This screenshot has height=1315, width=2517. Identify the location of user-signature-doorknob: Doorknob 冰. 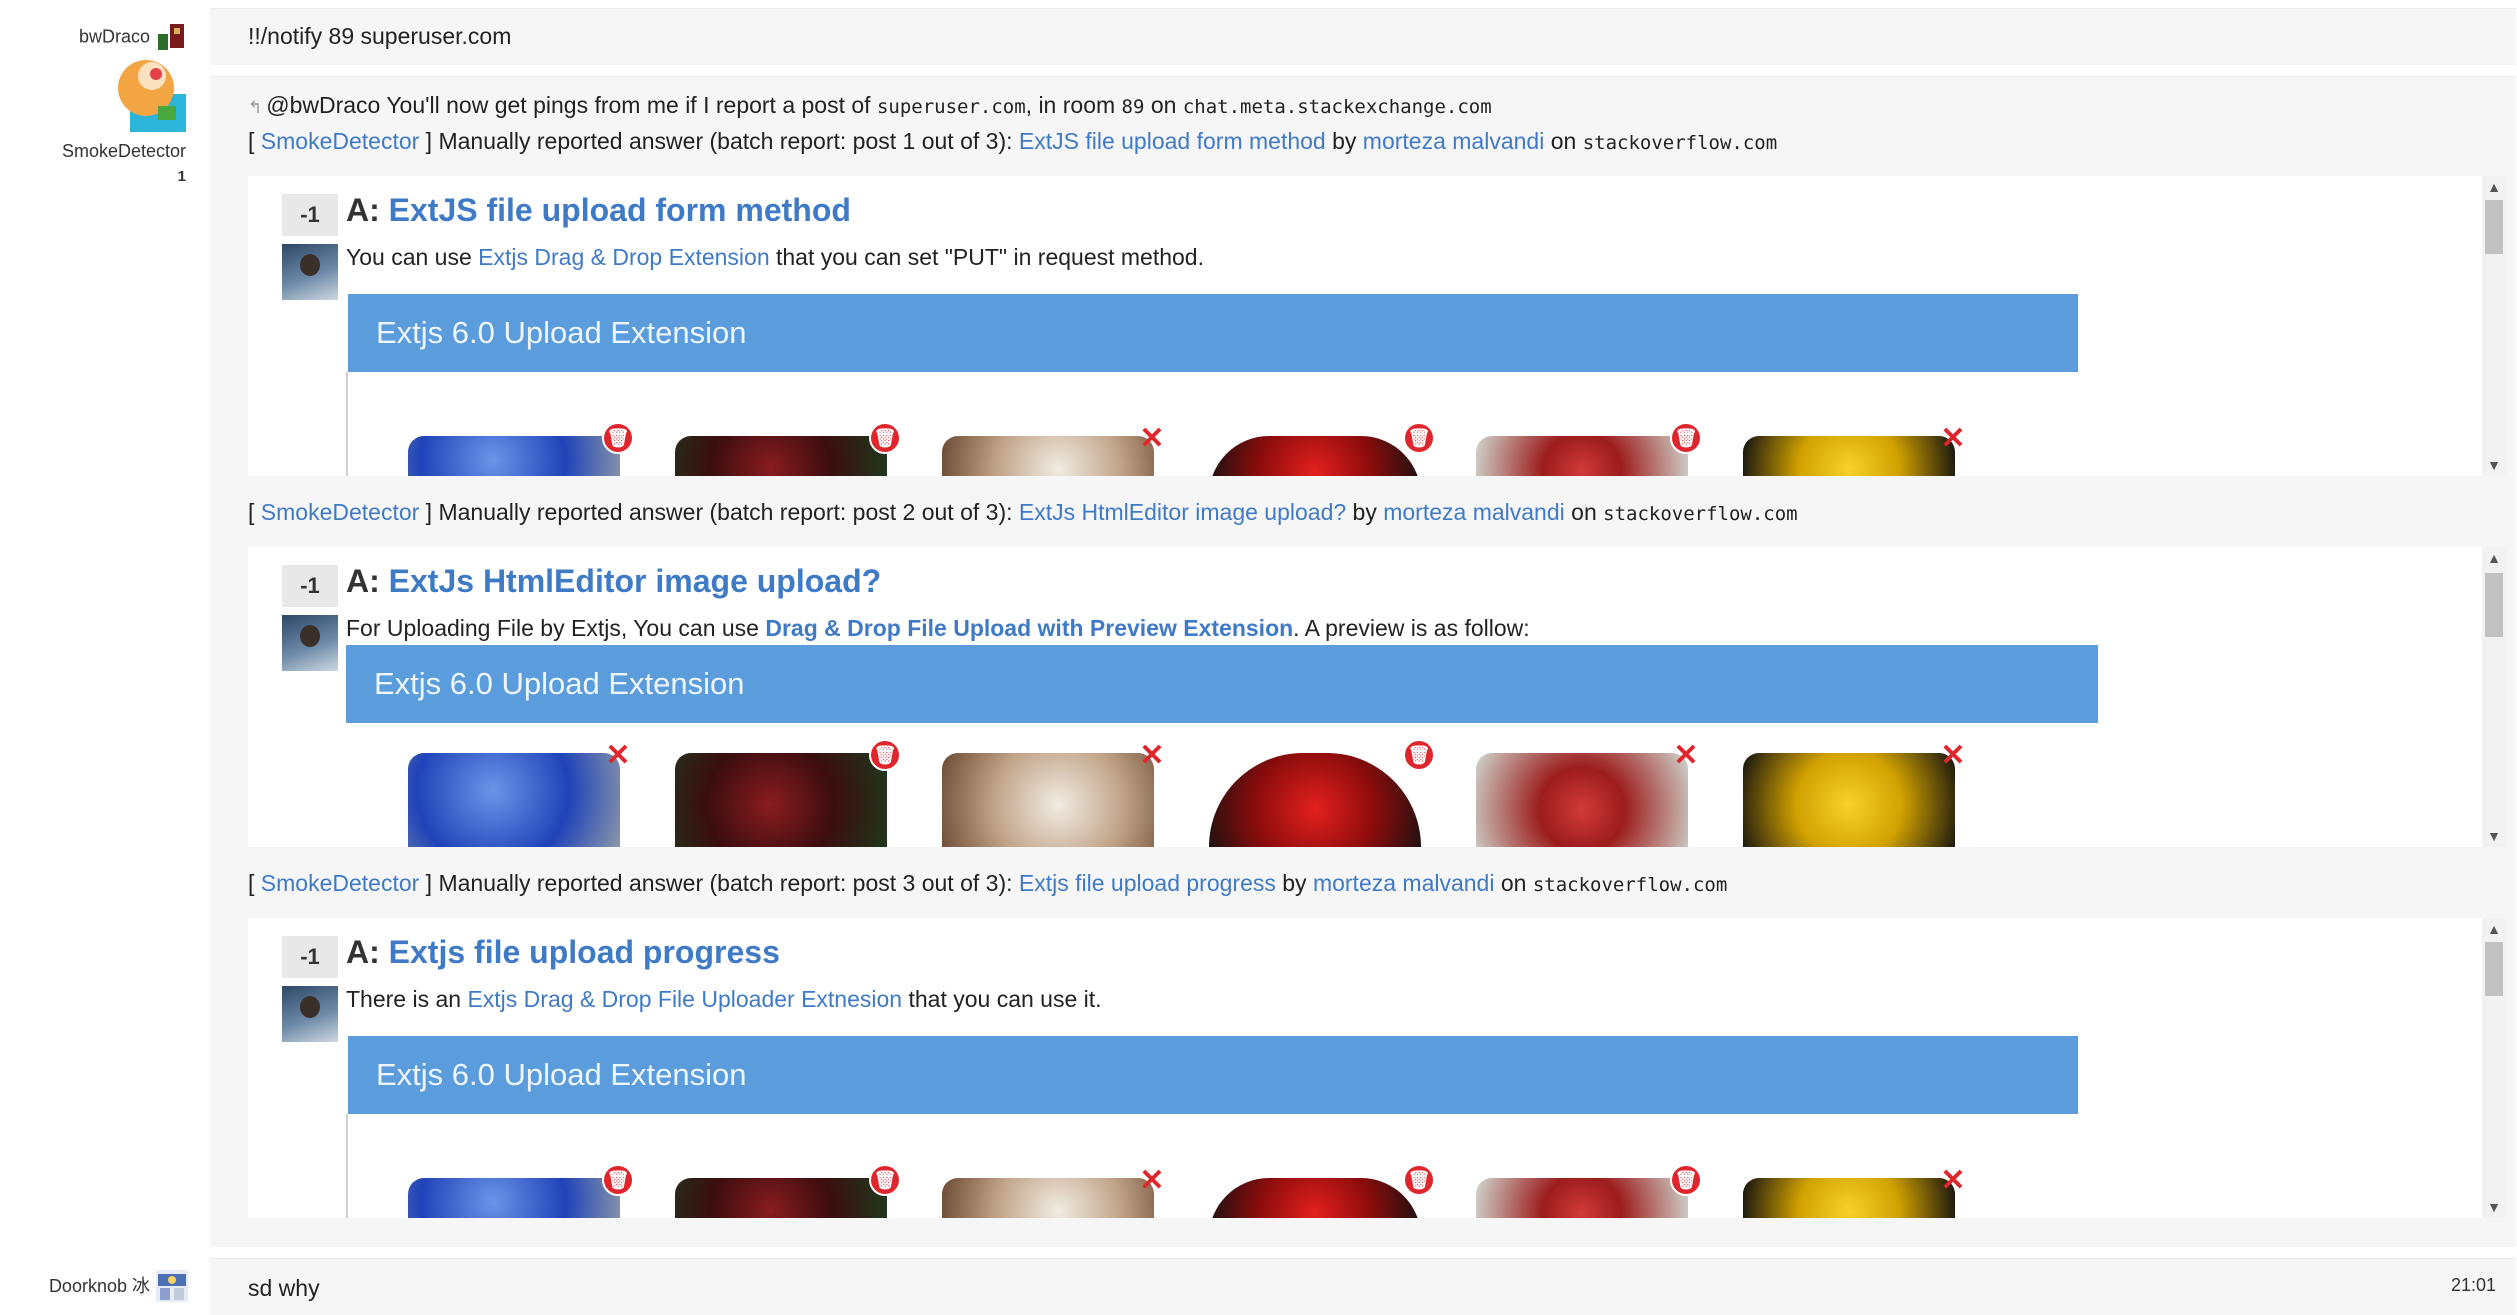
(118, 1286).